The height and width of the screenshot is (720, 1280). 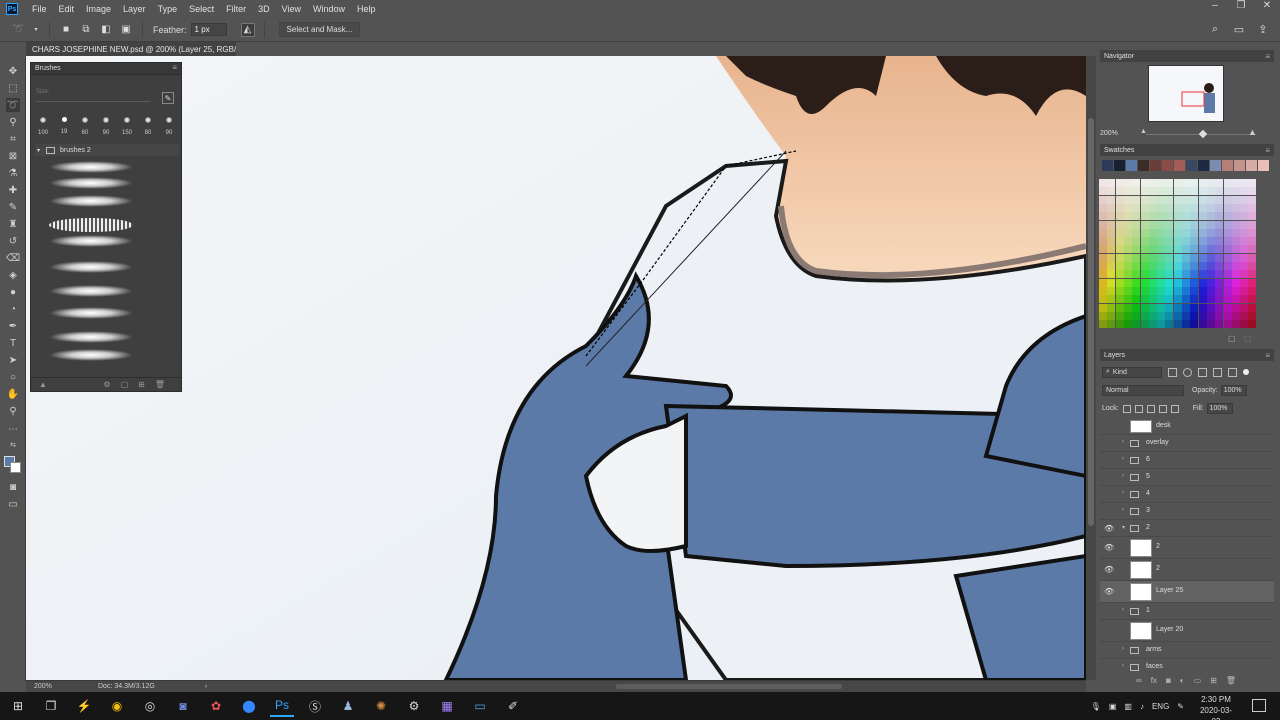 I want to click on navigator-preview, so click(x=1186, y=93).